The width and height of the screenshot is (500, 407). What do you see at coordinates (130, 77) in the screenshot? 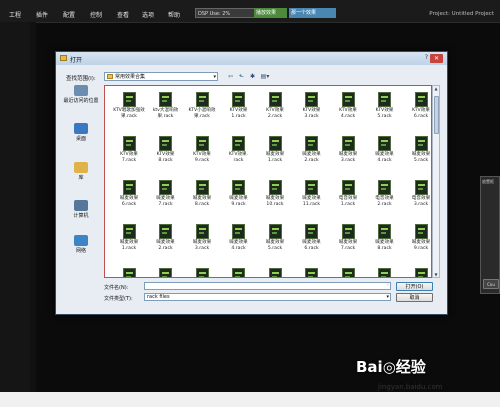
I see `lookin-value: 常用效果合集` at bounding box center [130, 77].